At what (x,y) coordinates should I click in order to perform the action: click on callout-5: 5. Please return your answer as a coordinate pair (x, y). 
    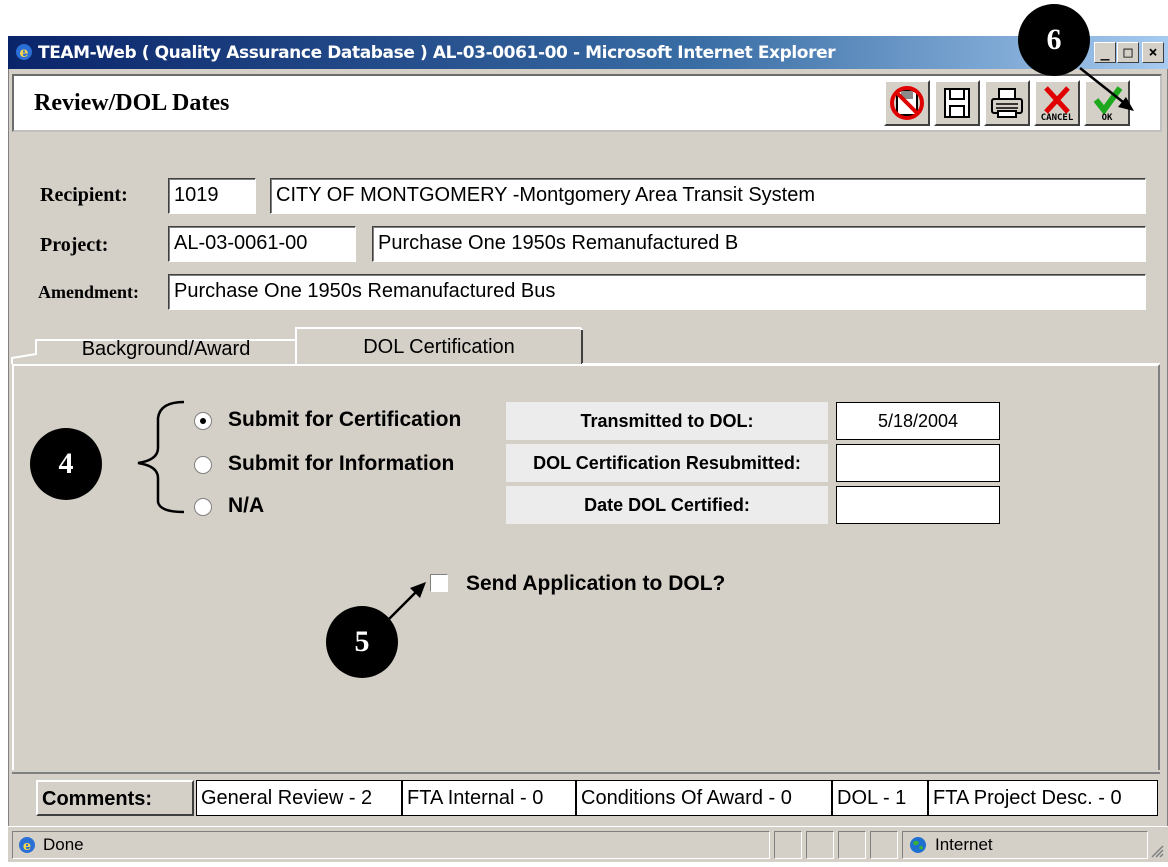
    Looking at the image, I should click on (362, 642).